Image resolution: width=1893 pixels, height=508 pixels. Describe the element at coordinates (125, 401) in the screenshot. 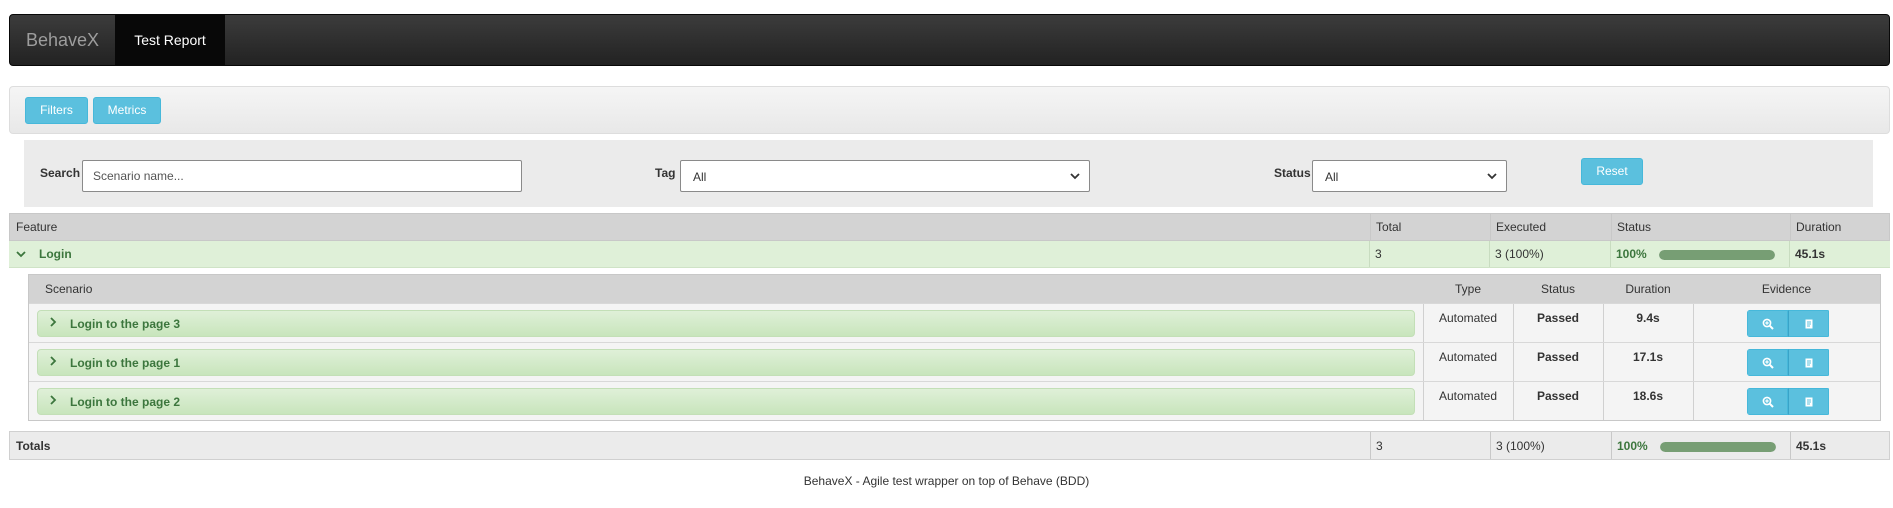

I see `scenario-name: Login to the page 2` at that location.